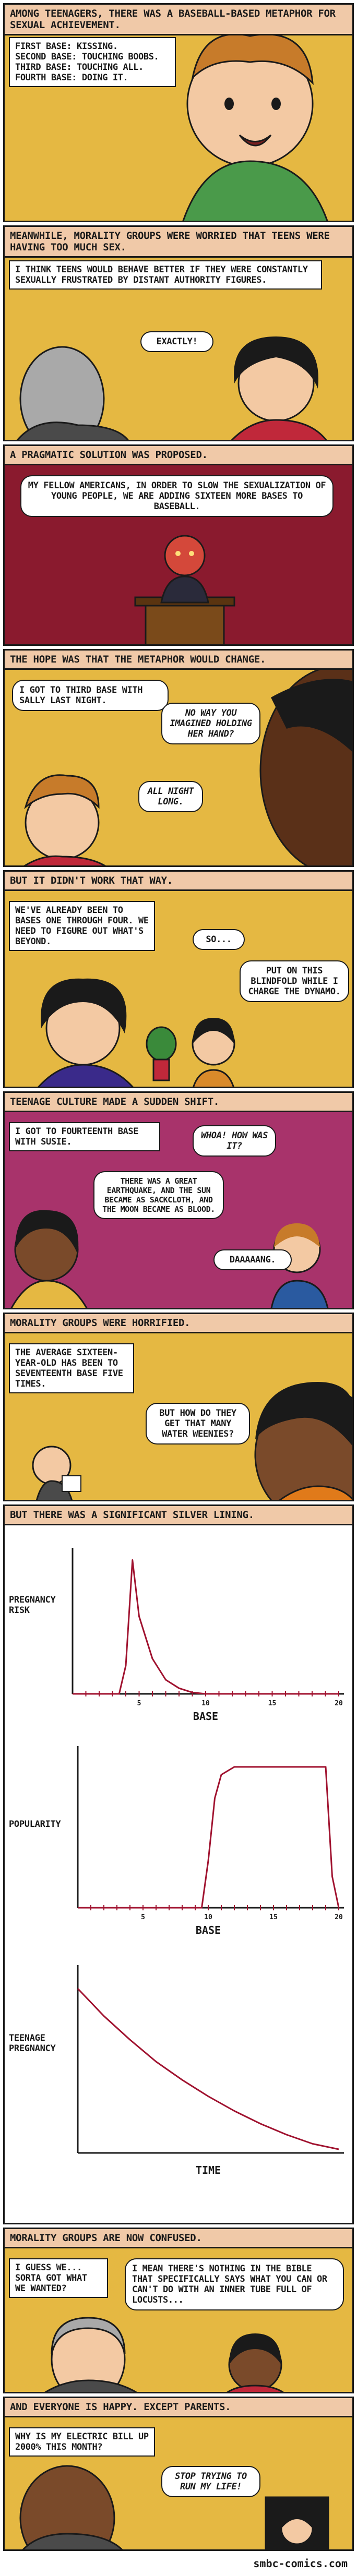 The height and width of the screenshot is (2576, 357). I want to click on chart-2-tick-label: 20, so click(339, 1917).